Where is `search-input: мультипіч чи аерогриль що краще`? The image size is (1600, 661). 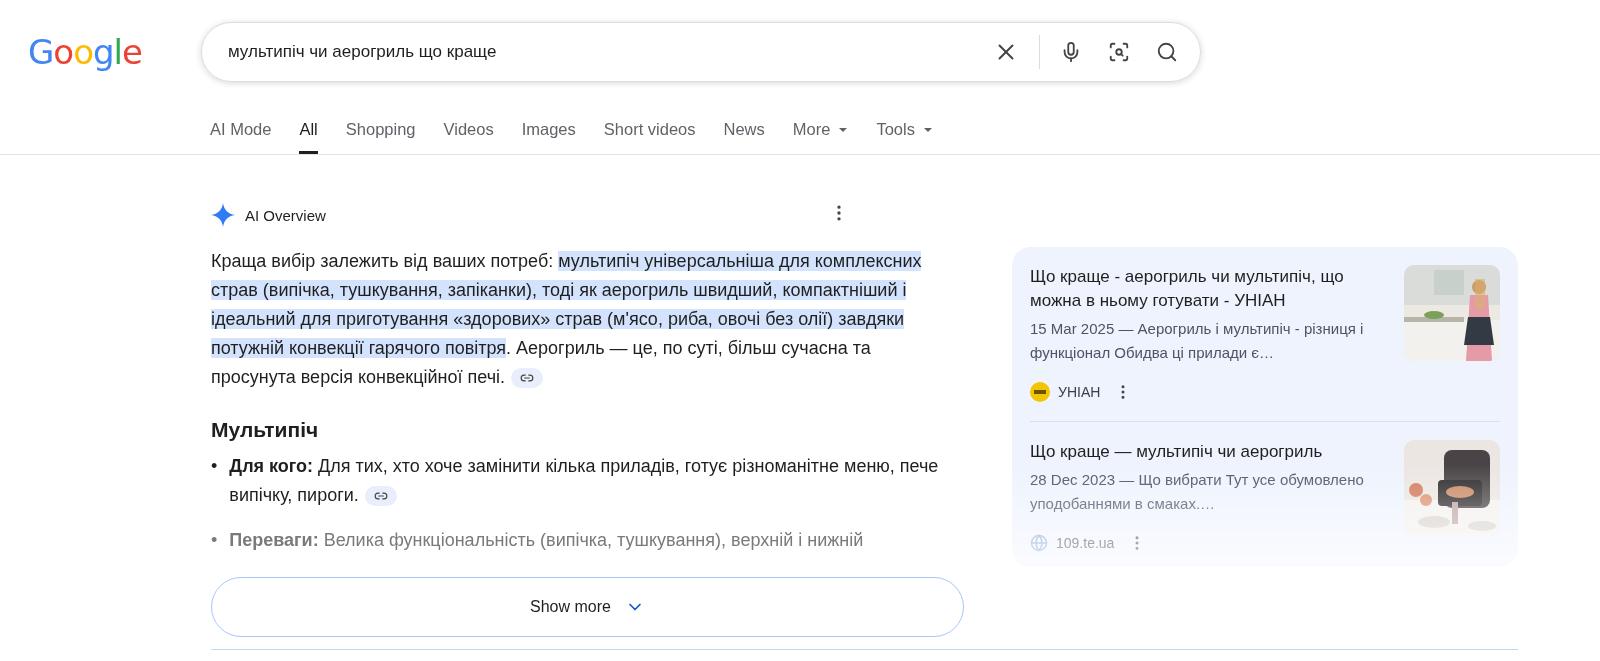 search-input: мультипіч чи аерогриль що краще is located at coordinates (599, 52).